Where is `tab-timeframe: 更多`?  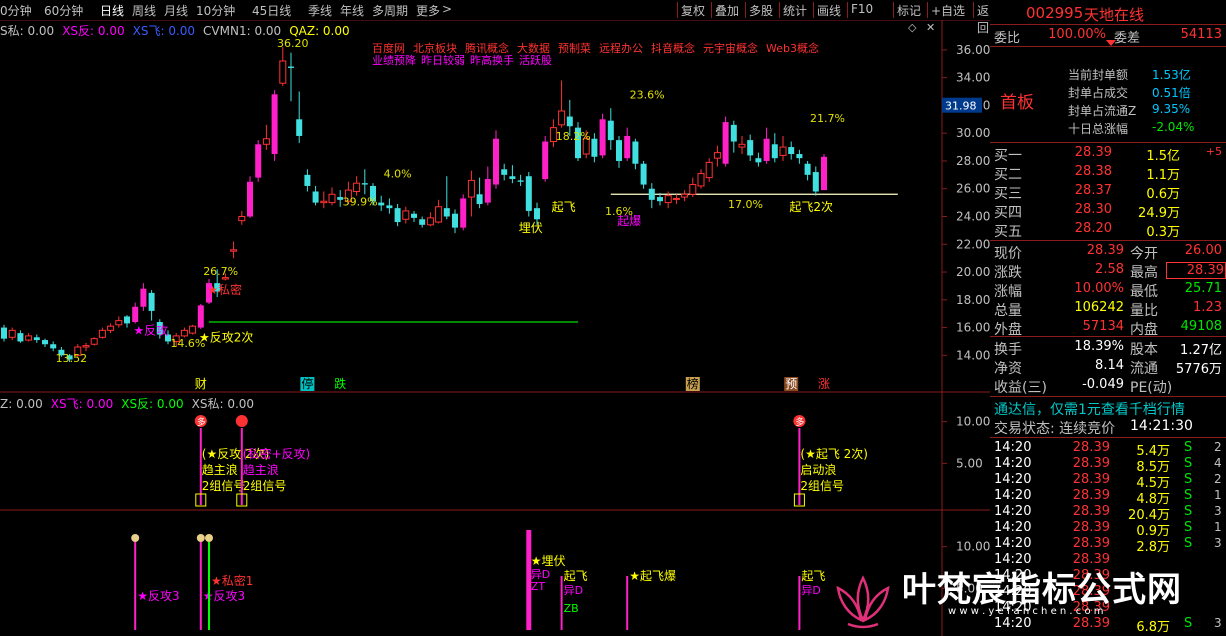
tab-timeframe: 更多 is located at coordinates (428, 10).